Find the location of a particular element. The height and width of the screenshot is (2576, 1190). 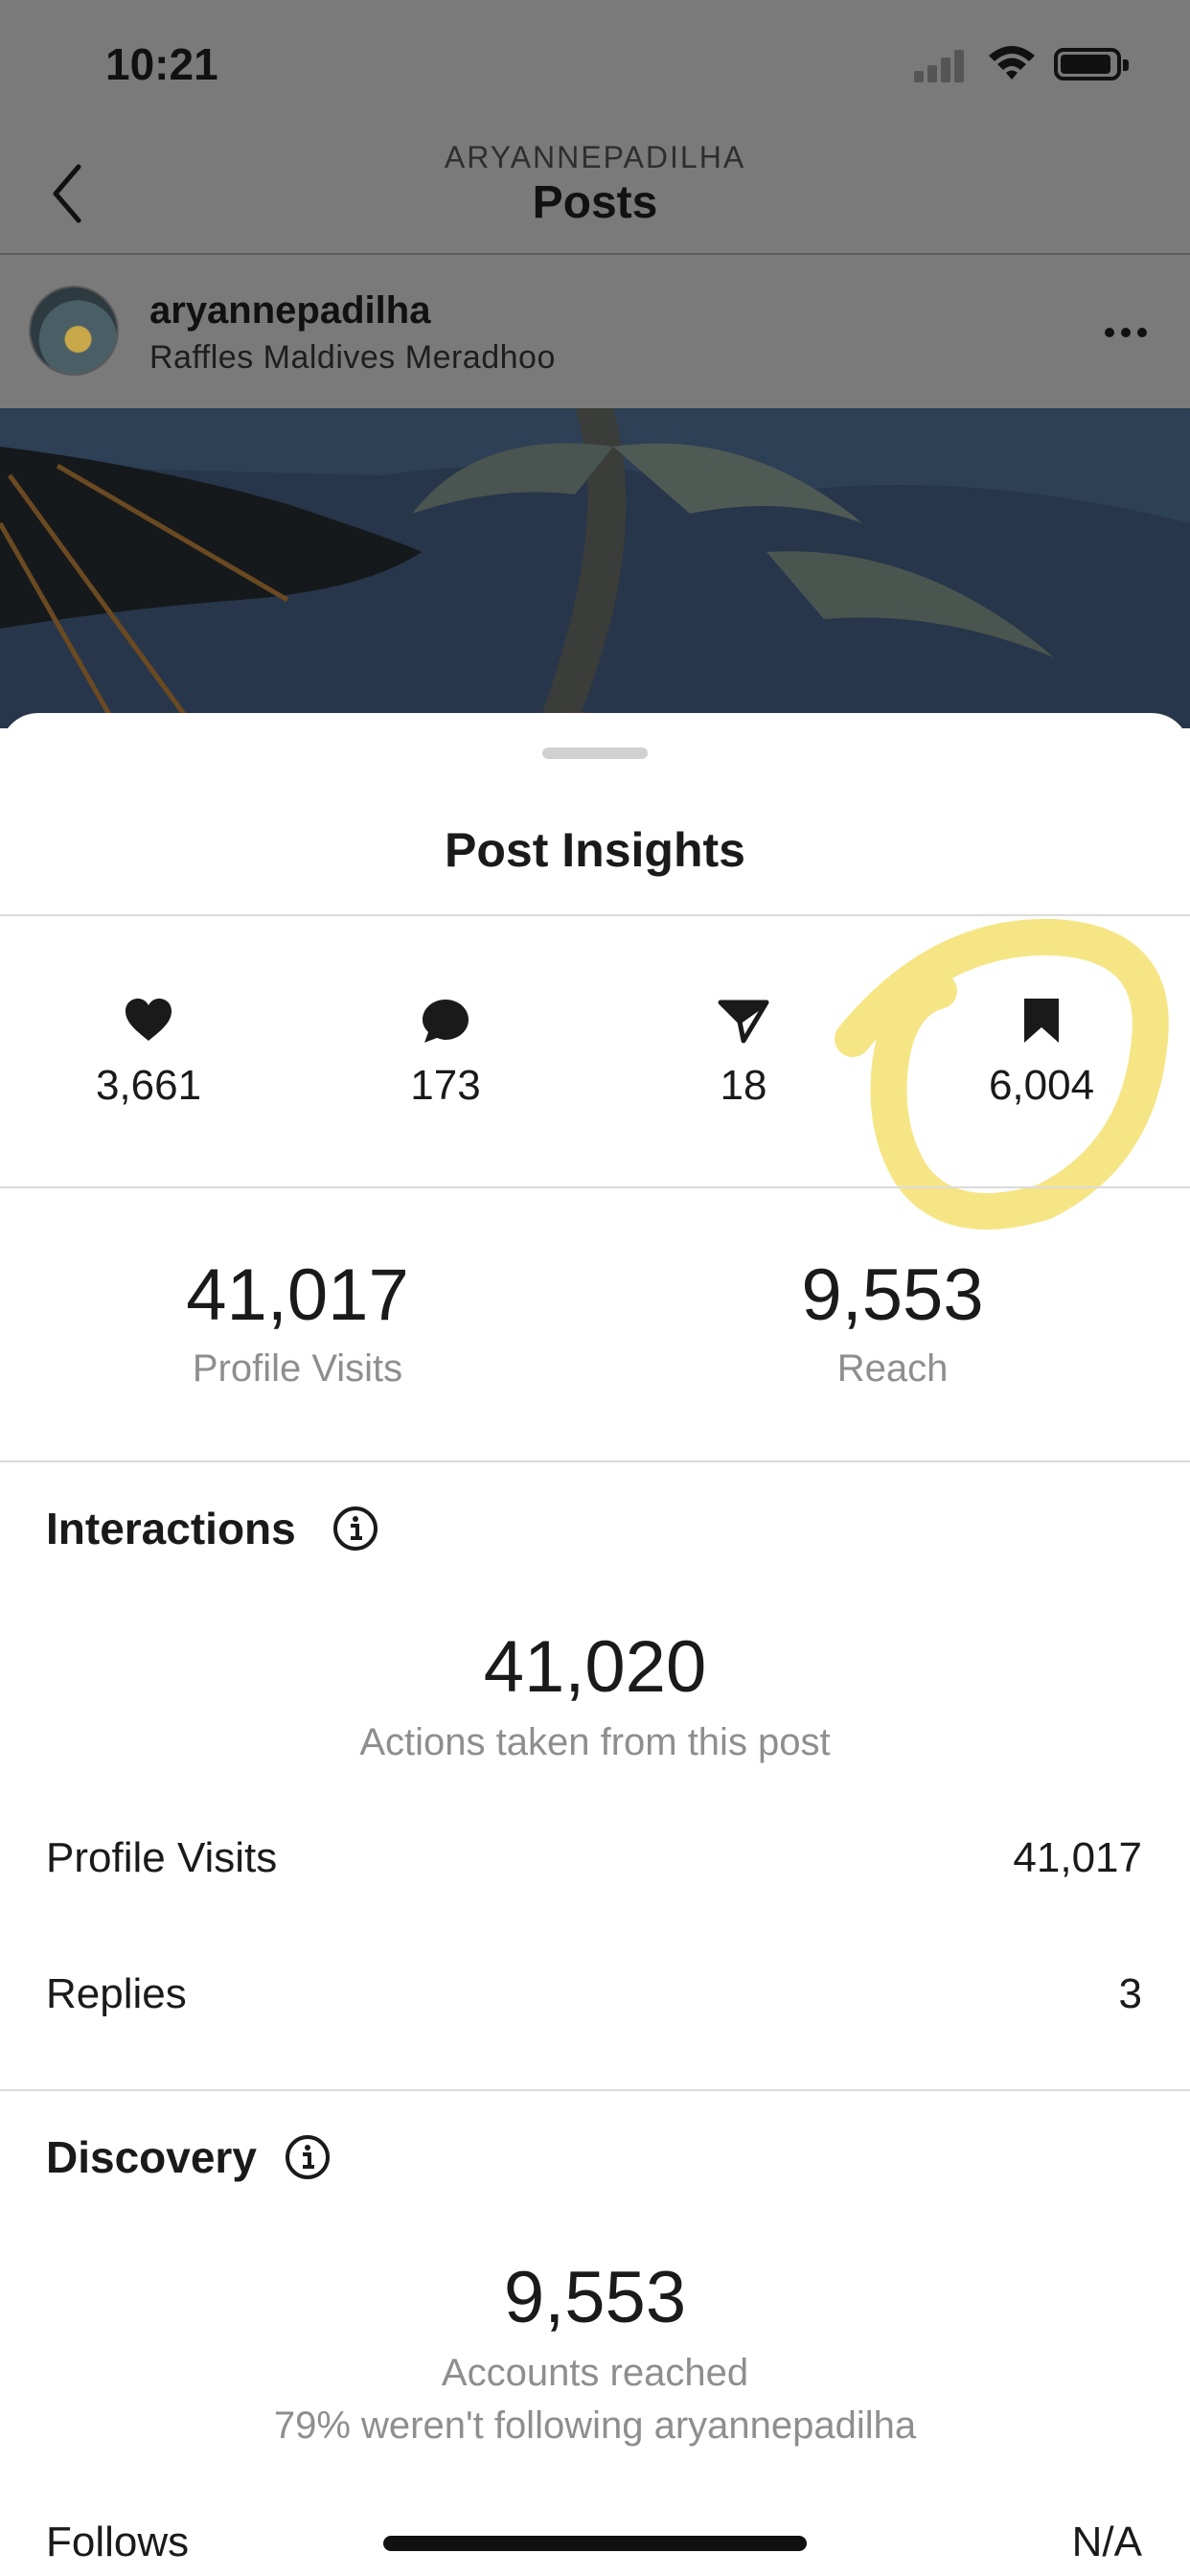

profile-visits-number: 41,017 is located at coordinates (297, 1295).